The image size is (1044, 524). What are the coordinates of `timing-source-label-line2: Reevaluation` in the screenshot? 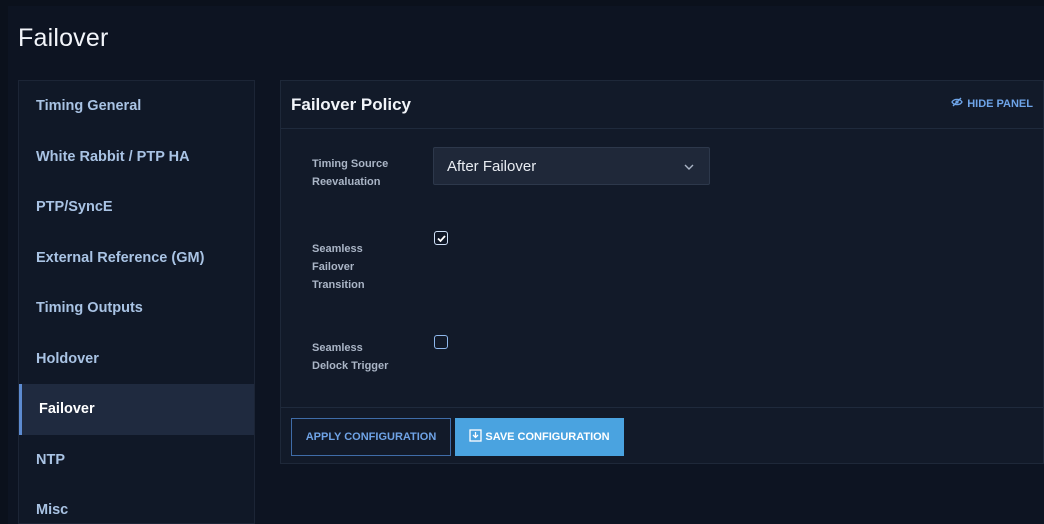 It's located at (346, 182).